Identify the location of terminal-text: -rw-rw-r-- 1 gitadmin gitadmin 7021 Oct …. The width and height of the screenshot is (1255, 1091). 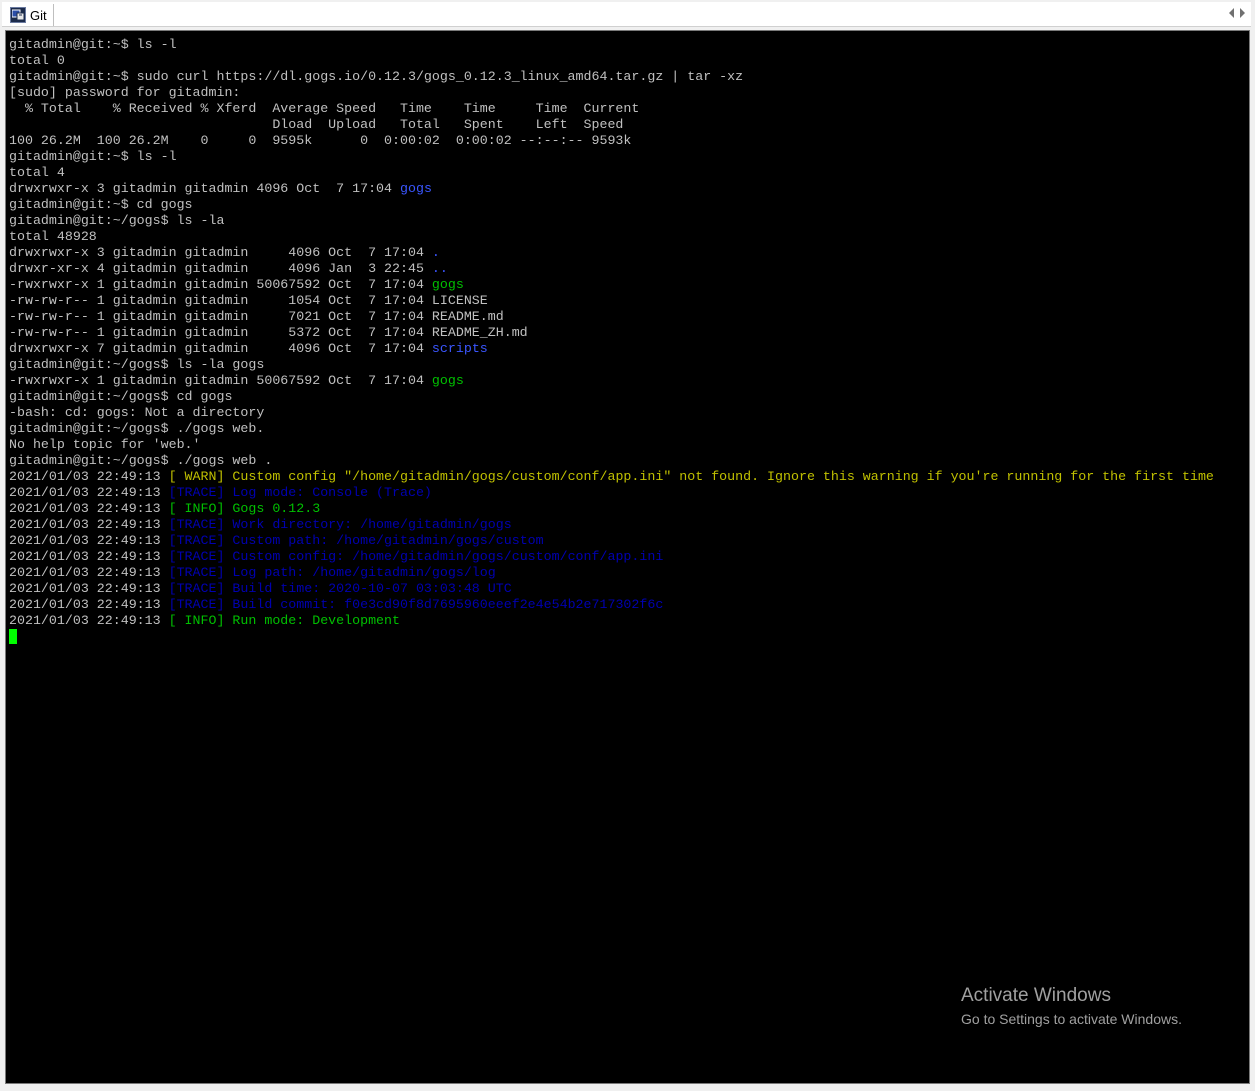
(256, 316).